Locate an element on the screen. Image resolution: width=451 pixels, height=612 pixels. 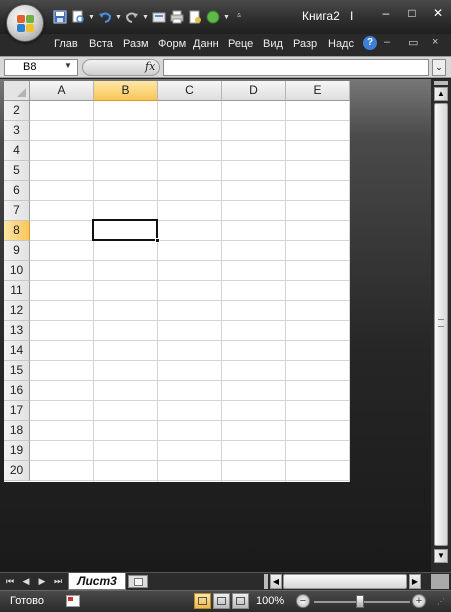
fill-handle is located at coordinates (157, 240).